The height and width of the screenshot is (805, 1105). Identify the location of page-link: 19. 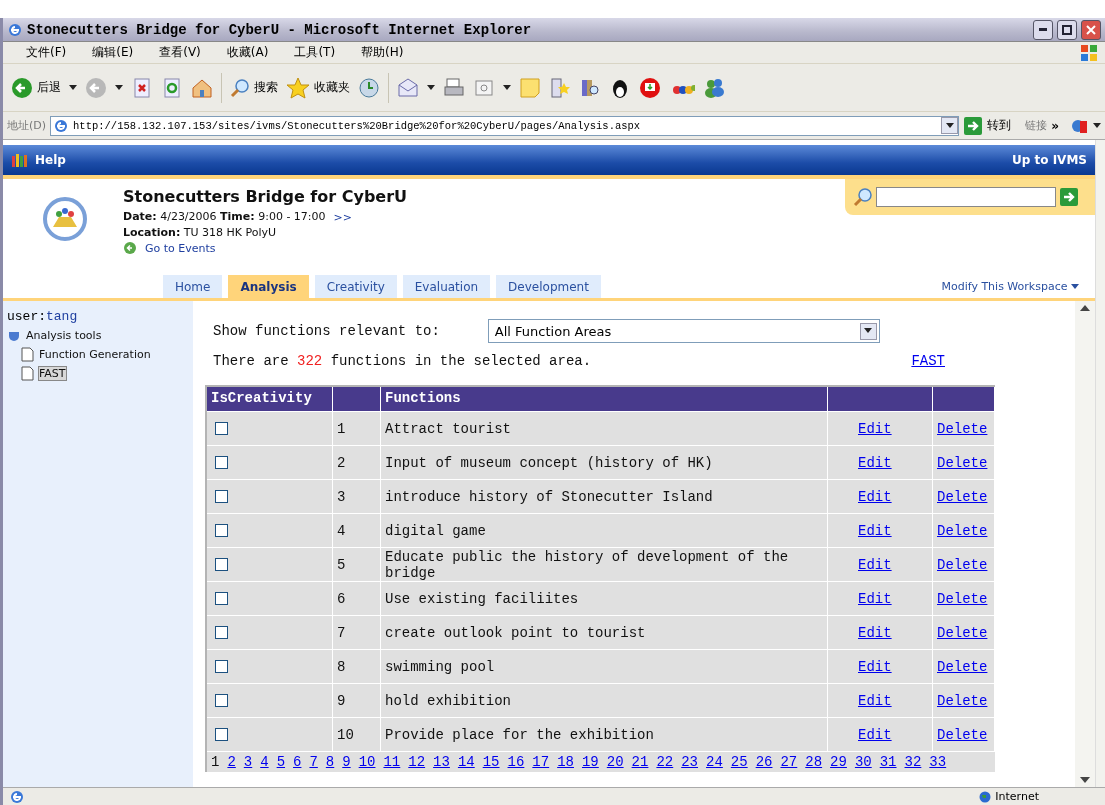
(590, 762).